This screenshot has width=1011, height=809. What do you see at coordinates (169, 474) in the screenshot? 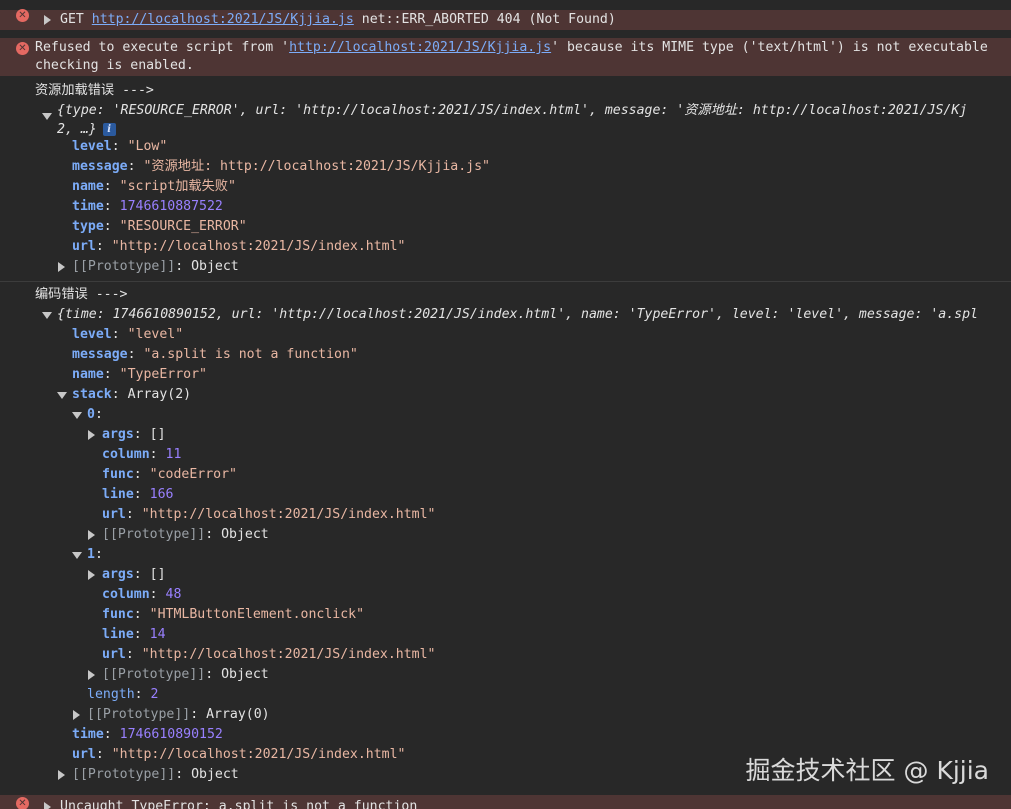
I see `frame-0-func: func: "codeError"` at bounding box center [169, 474].